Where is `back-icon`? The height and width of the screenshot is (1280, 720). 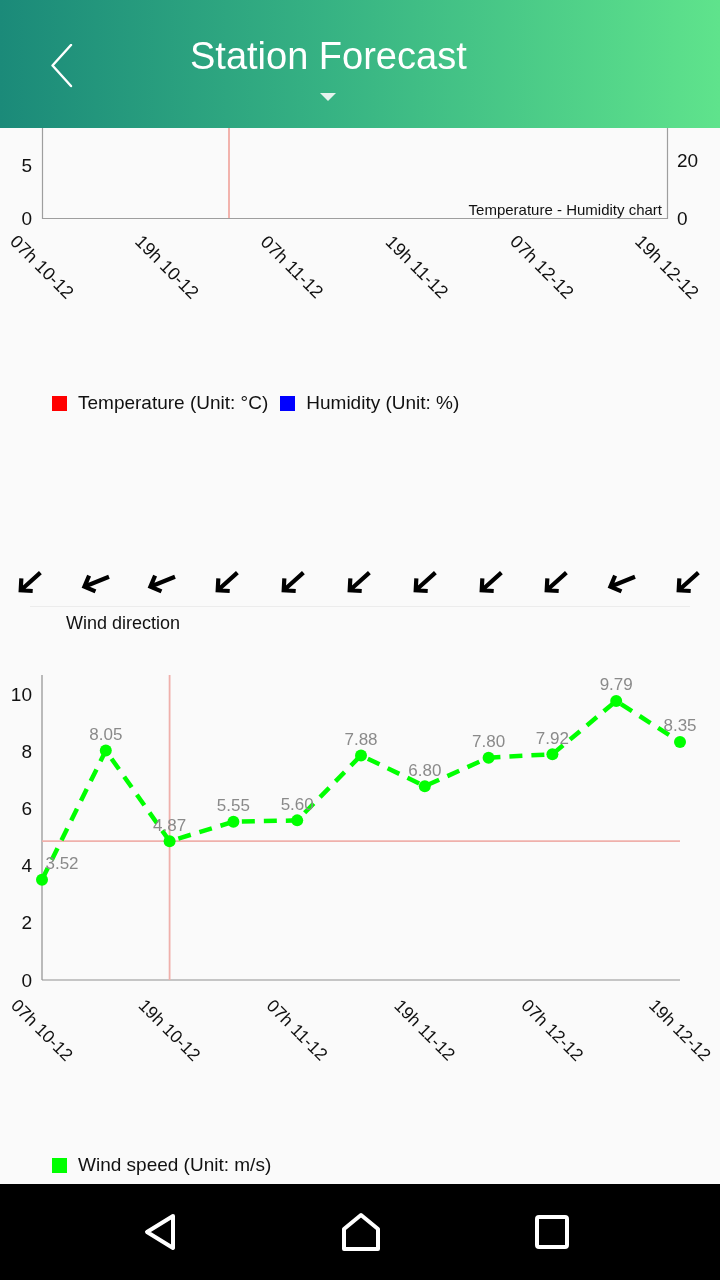
back-icon is located at coordinates (160, 1232).